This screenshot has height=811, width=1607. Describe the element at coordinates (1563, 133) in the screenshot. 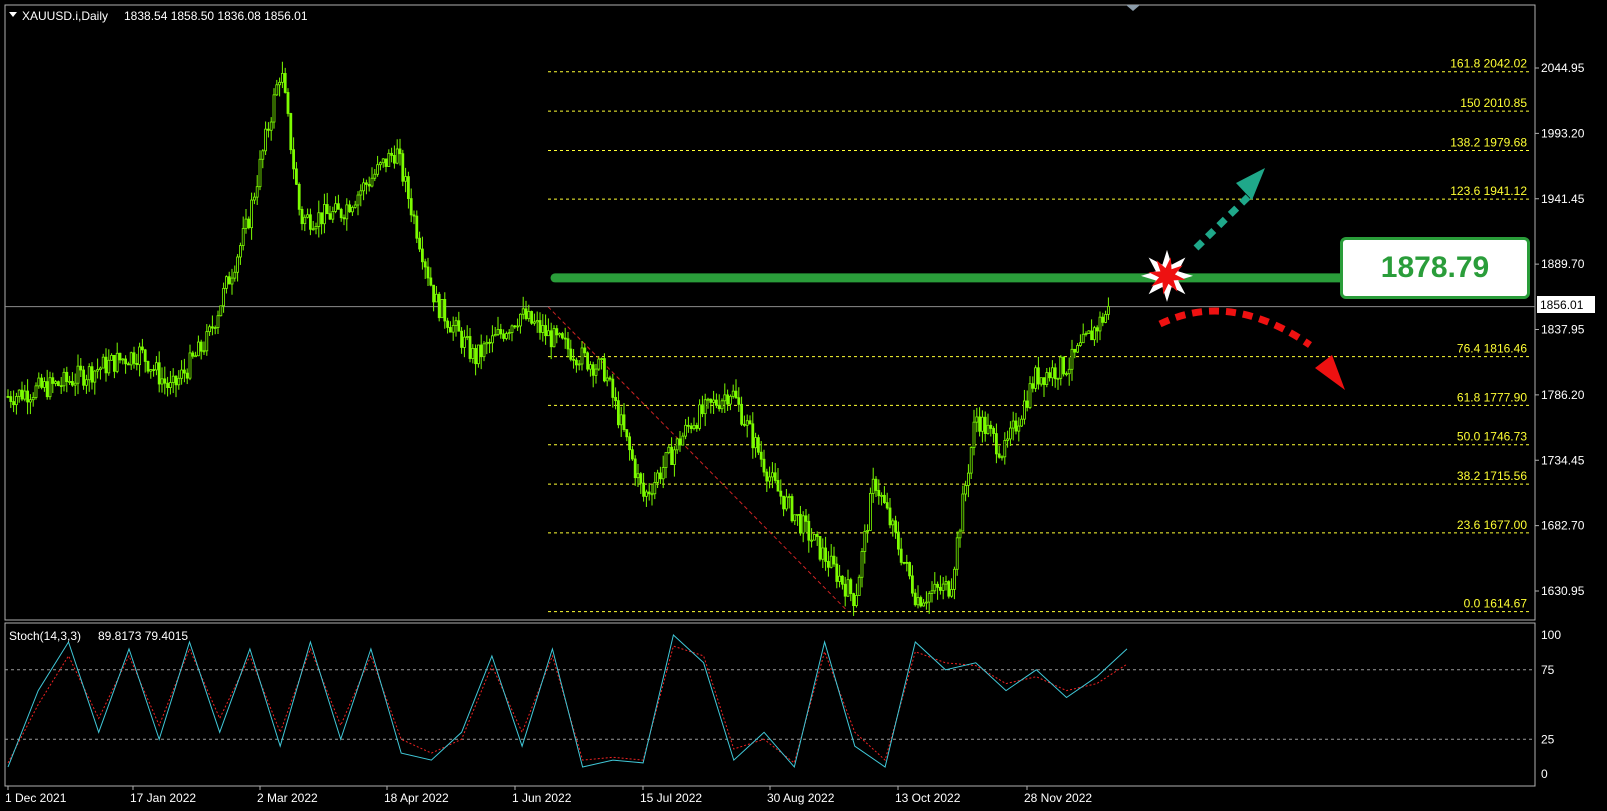

I see `y-tick-label-1: 1993.20` at that location.